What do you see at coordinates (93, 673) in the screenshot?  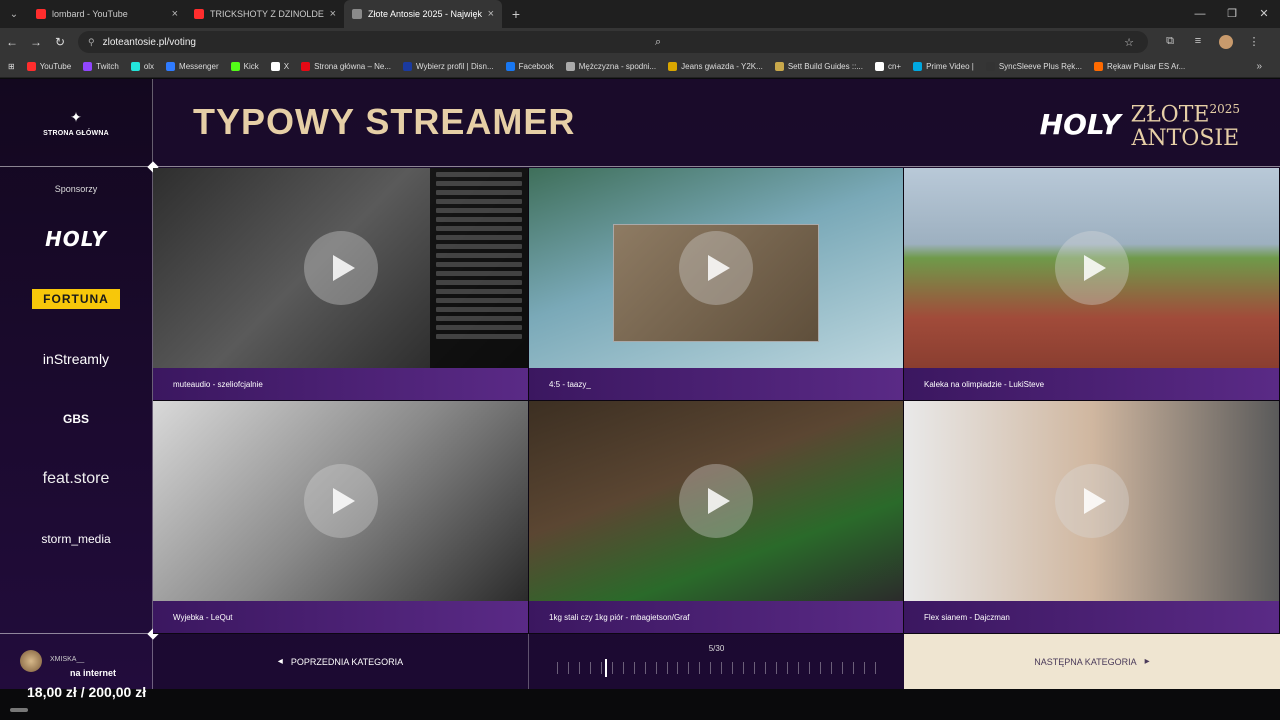 I see `donation-goal-title: na internet` at bounding box center [93, 673].